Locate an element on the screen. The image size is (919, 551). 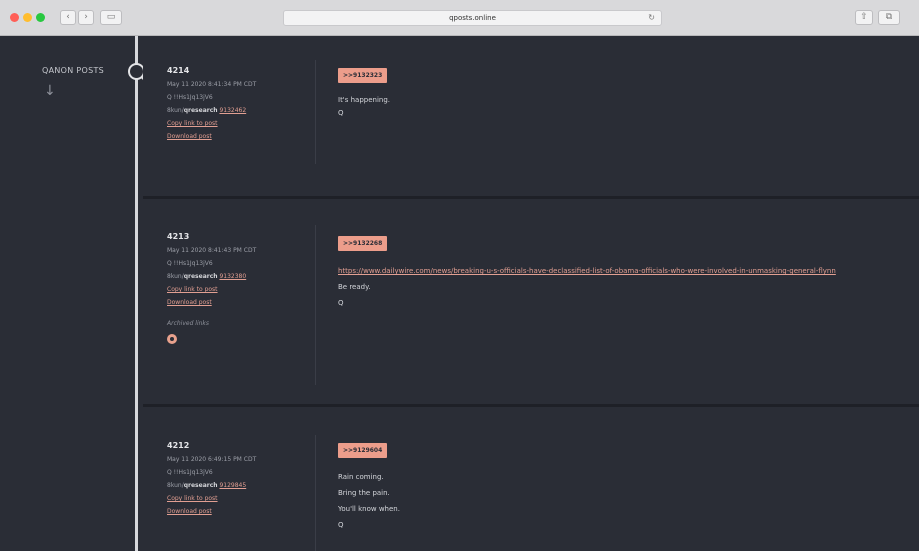
reply-tag: >>9132323 is located at coordinates (363, 75).